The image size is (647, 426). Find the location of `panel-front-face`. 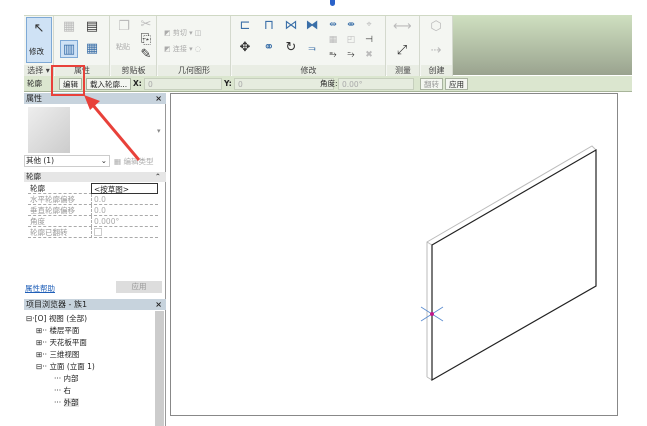

panel-front-face is located at coordinates (514, 265).